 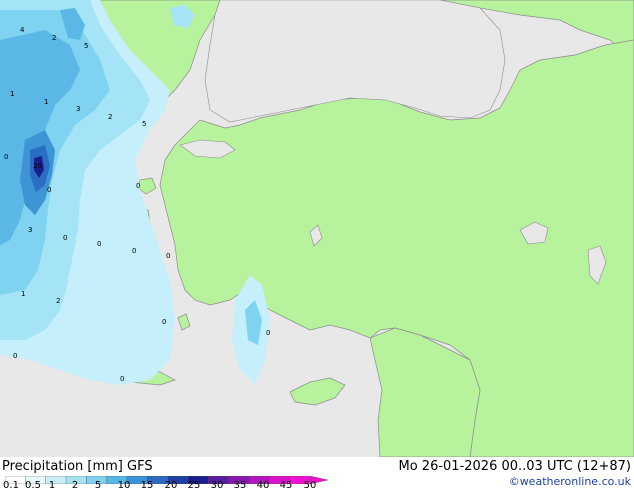 What do you see at coordinates (77, 466) in the screenshot?
I see `map-title: Precipitation [mm] GFS` at bounding box center [77, 466].